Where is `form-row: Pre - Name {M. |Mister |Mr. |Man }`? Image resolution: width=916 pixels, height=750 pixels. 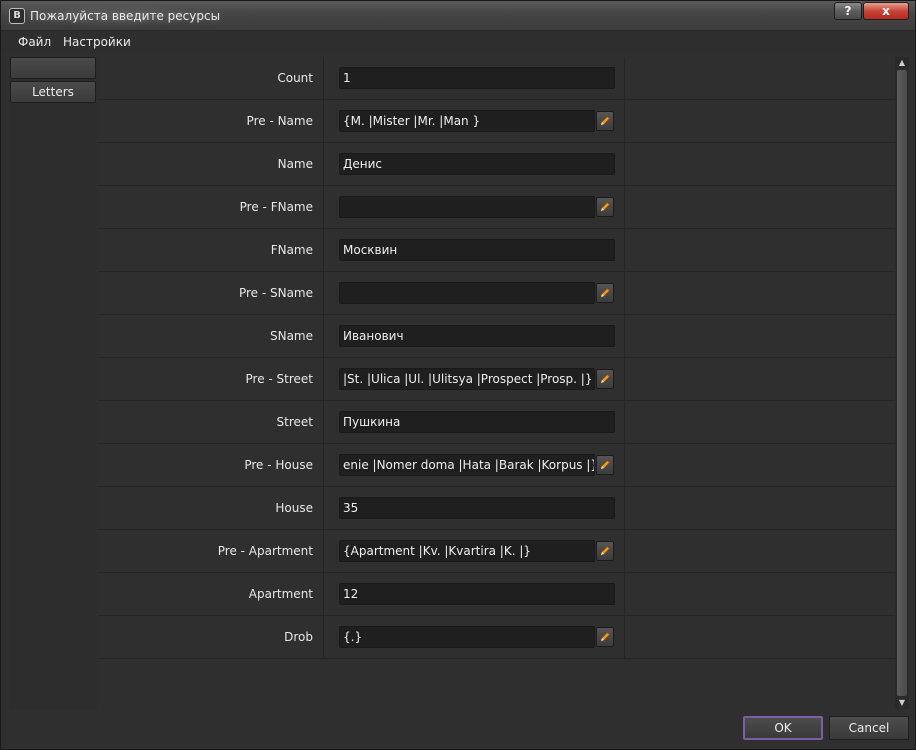 form-row: Pre - Name {M. |Mister |Mr. |Man } is located at coordinates (496, 121).